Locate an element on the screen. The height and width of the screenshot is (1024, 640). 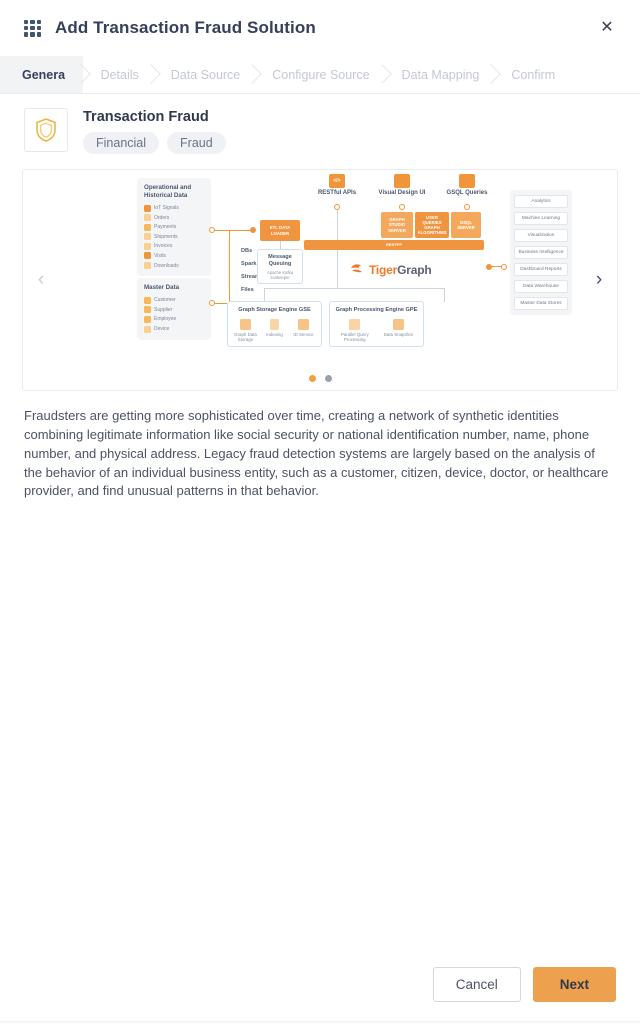
engine-item: Parallel Query Processing is located at coordinates (355, 330).